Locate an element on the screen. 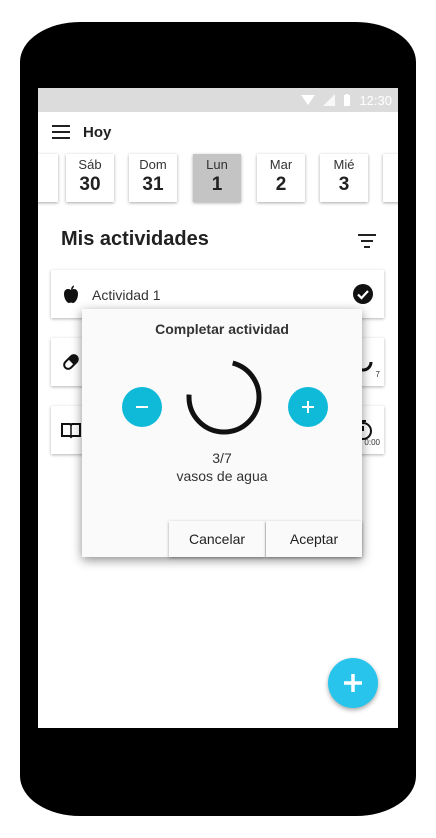 The width and height of the screenshot is (436, 838). section-title: Mis actividades is located at coordinates (135, 239).